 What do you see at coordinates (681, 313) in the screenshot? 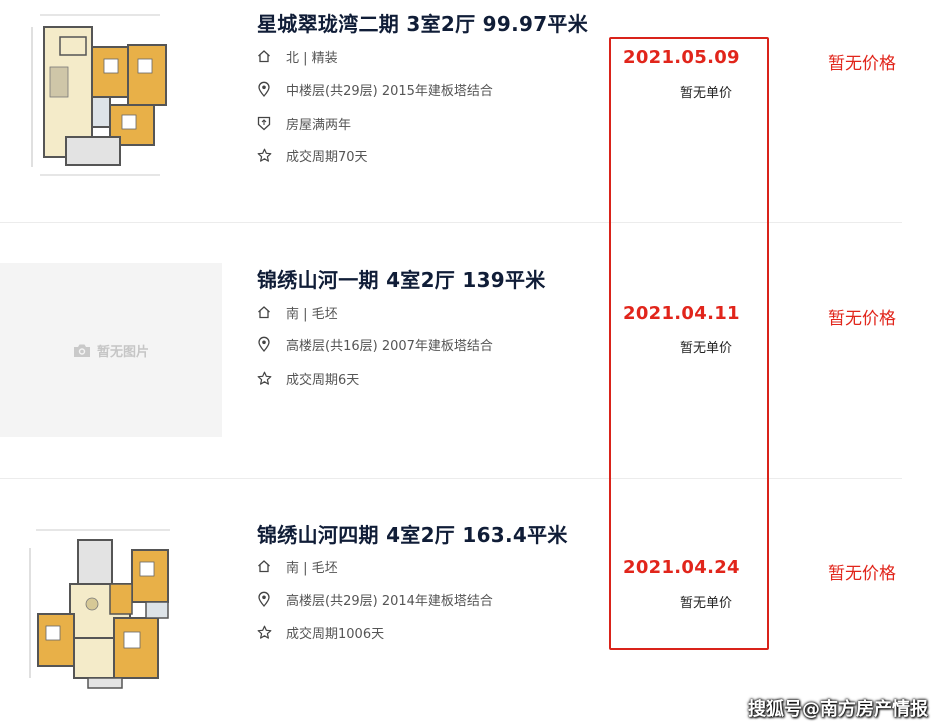
I see `deal-date: 2021.04.11` at bounding box center [681, 313].